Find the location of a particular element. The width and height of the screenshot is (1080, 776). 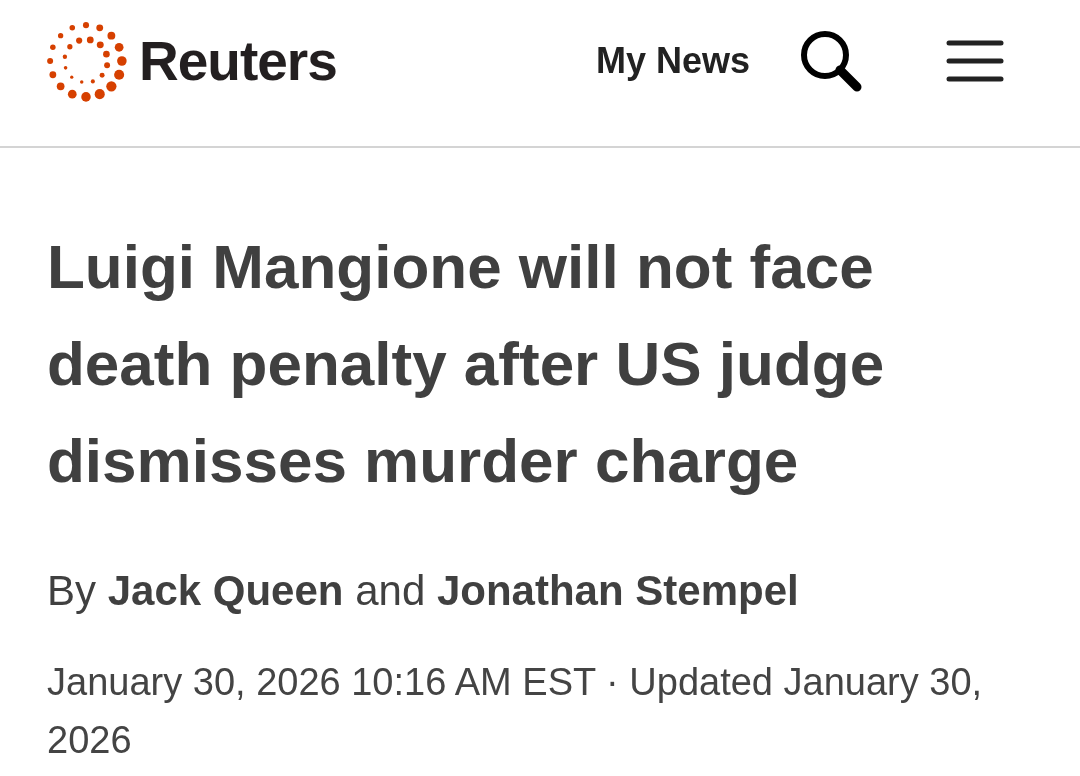

dot-ring-icon is located at coordinates (86, 61).